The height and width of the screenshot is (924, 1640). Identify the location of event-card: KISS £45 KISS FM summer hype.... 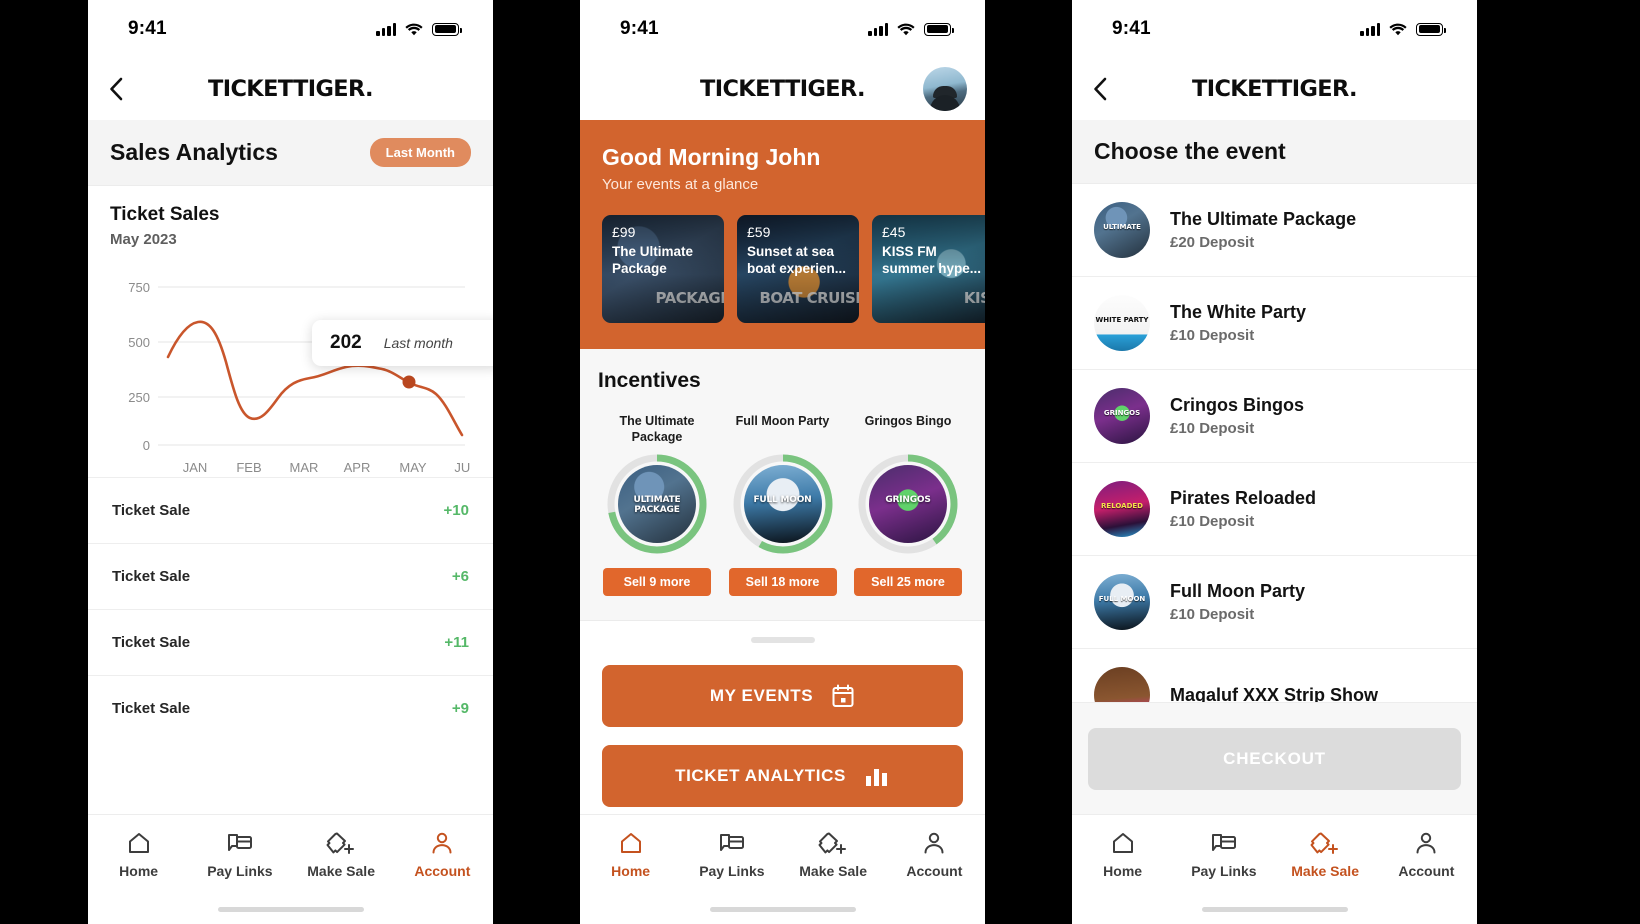
(928, 269).